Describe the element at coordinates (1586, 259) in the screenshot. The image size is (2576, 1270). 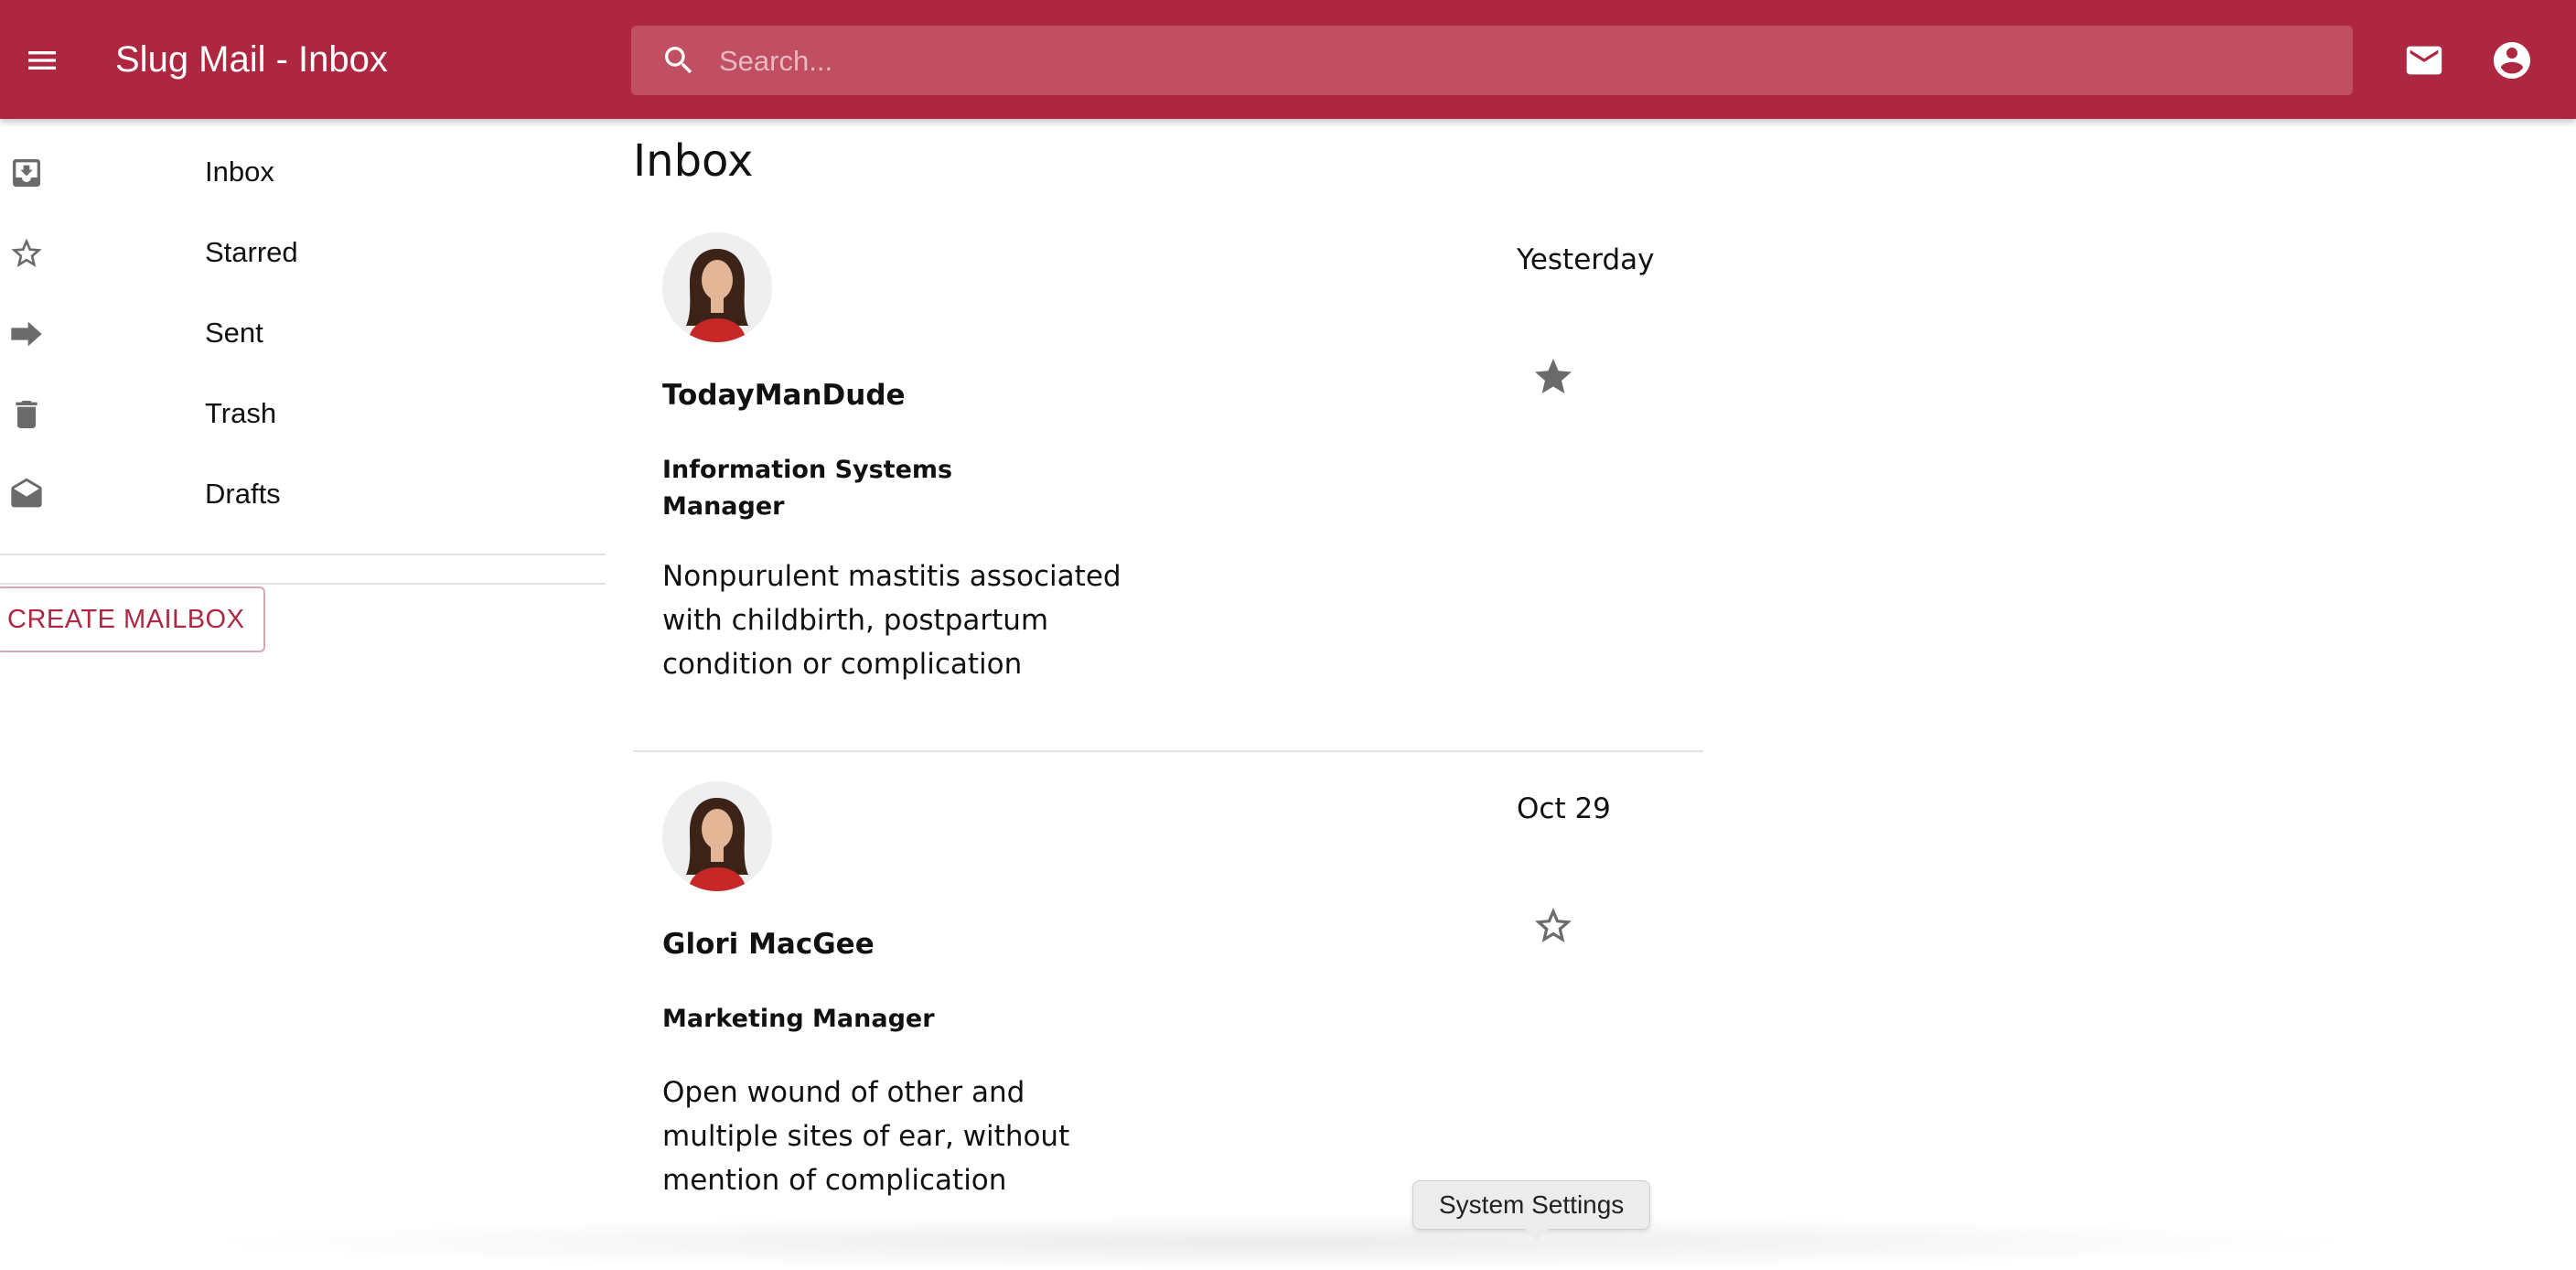
I see `email-date: Yesterday` at that location.